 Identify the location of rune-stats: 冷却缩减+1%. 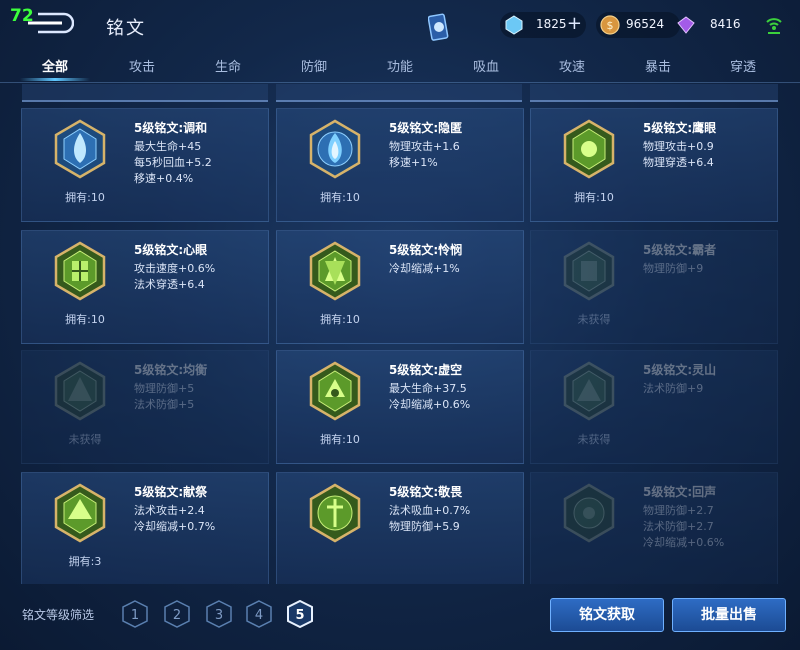
(424, 269).